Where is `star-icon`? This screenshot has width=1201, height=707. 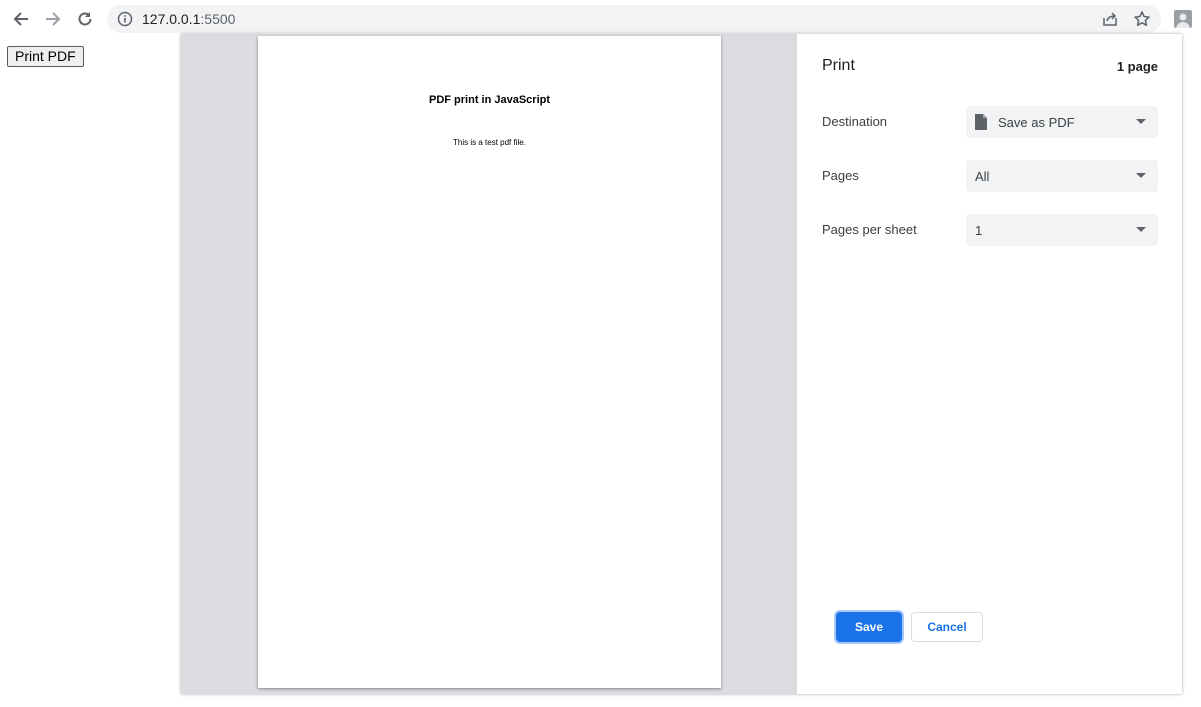 star-icon is located at coordinates (1142, 19).